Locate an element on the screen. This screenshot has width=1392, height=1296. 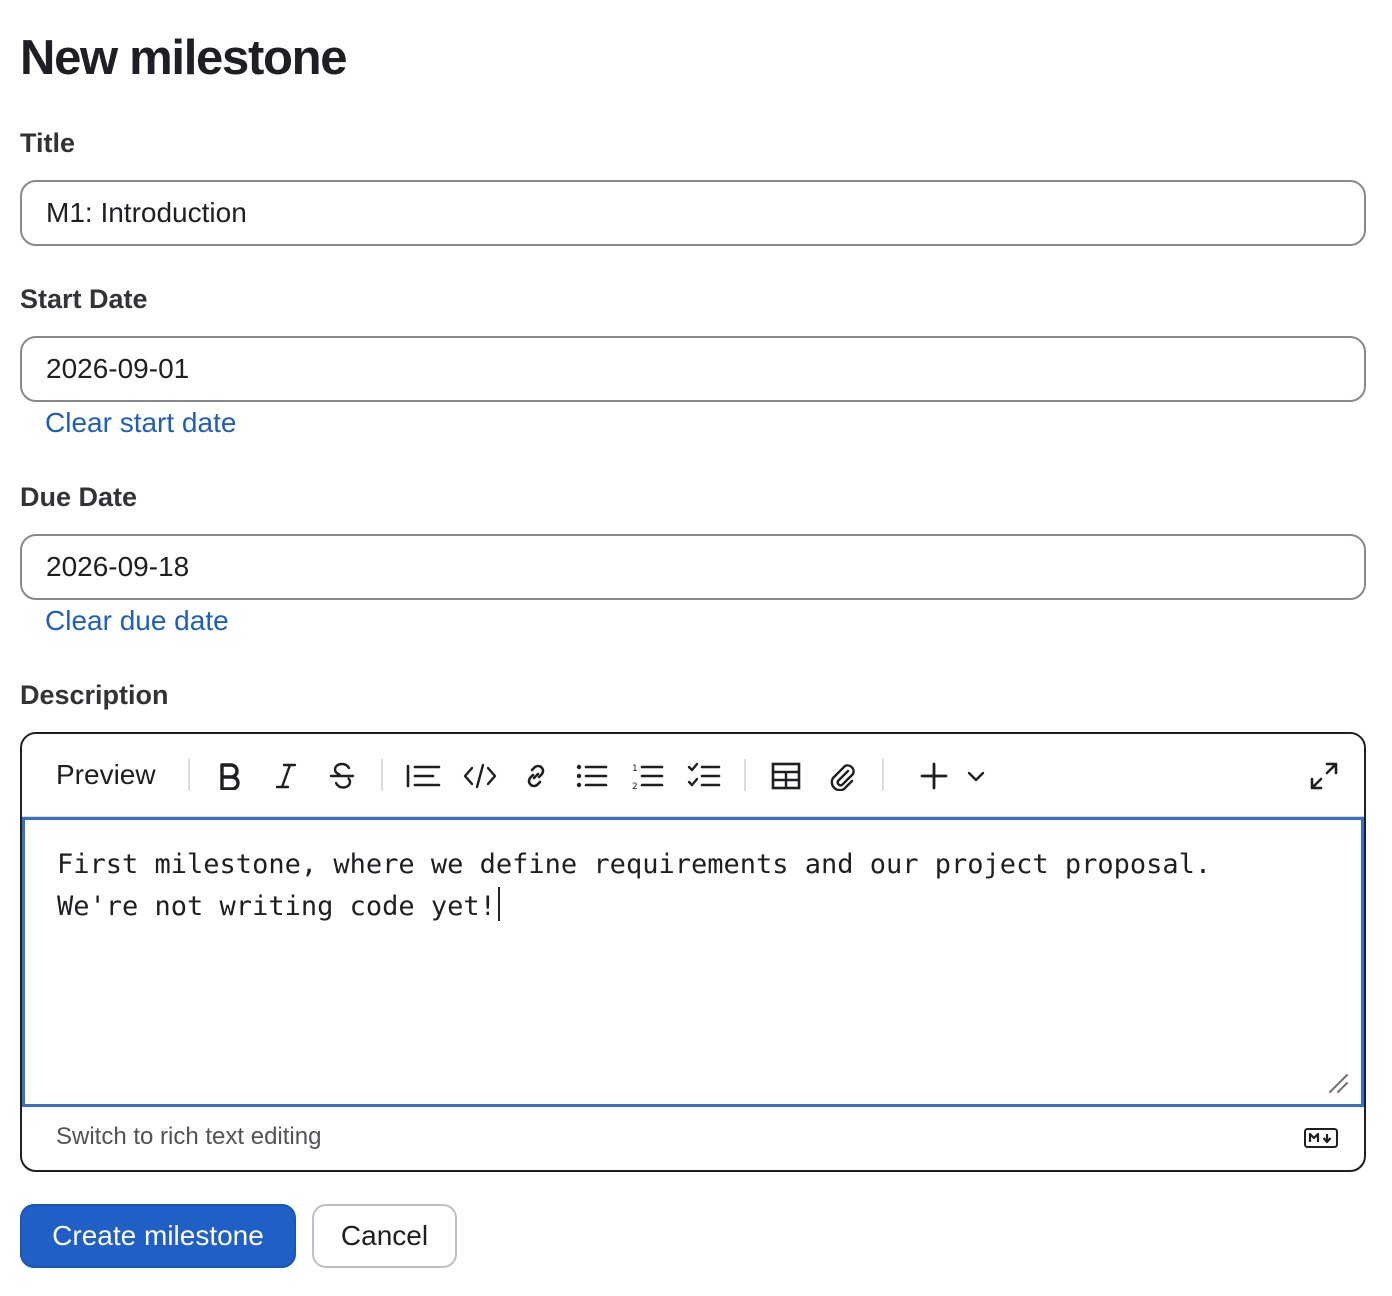
clear-due-date-link: Clear due date is located at coordinates (137, 621).